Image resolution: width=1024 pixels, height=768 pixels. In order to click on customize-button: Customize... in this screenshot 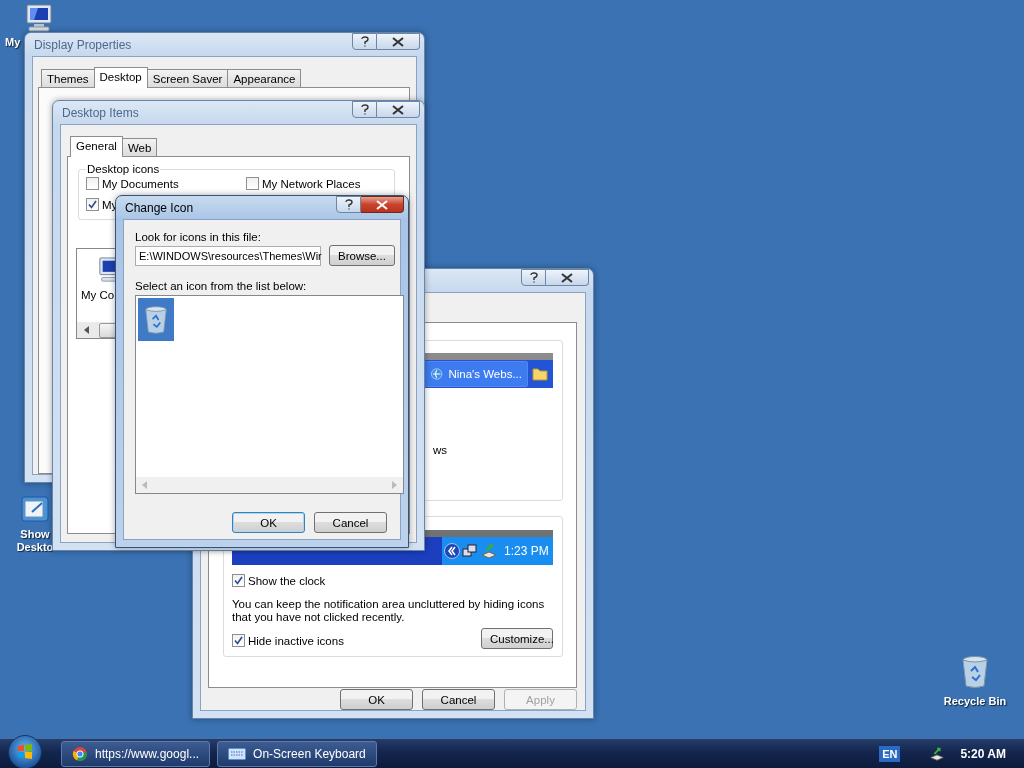, I will do `click(517, 638)`.